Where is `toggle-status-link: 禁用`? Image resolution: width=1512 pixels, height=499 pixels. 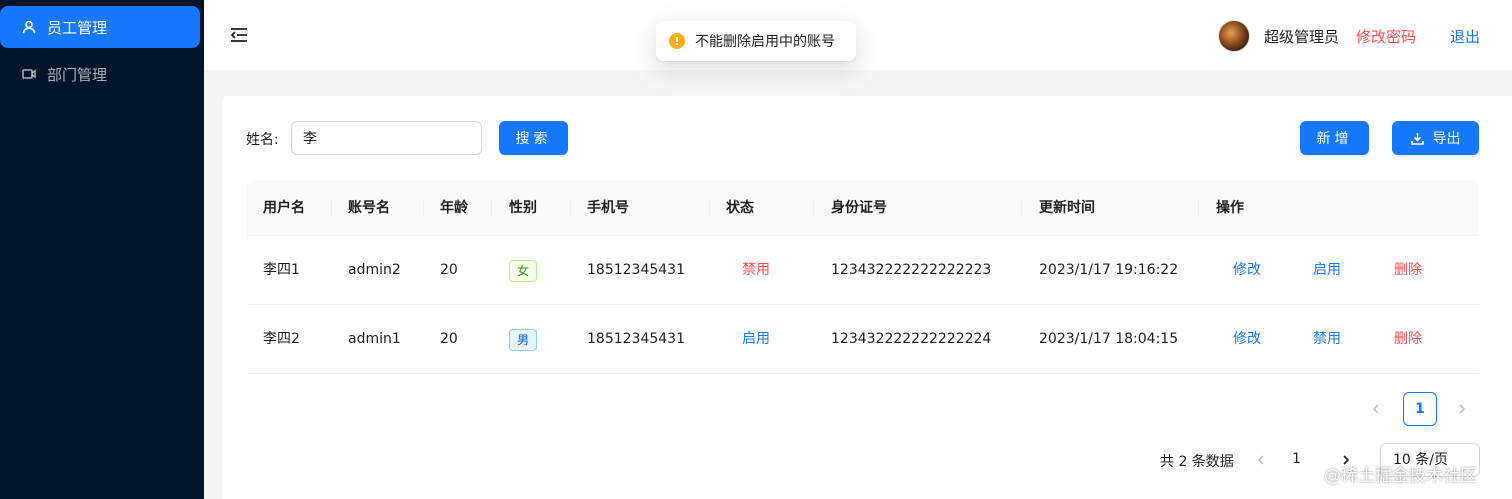
toggle-status-link: 禁用 is located at coordinates (1327, 339).